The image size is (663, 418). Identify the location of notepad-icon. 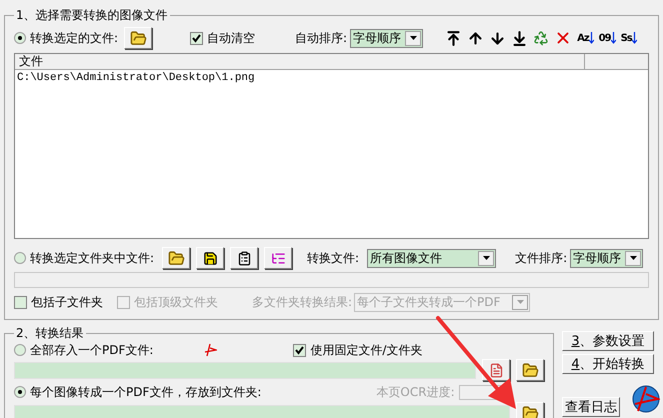
(244, 258).